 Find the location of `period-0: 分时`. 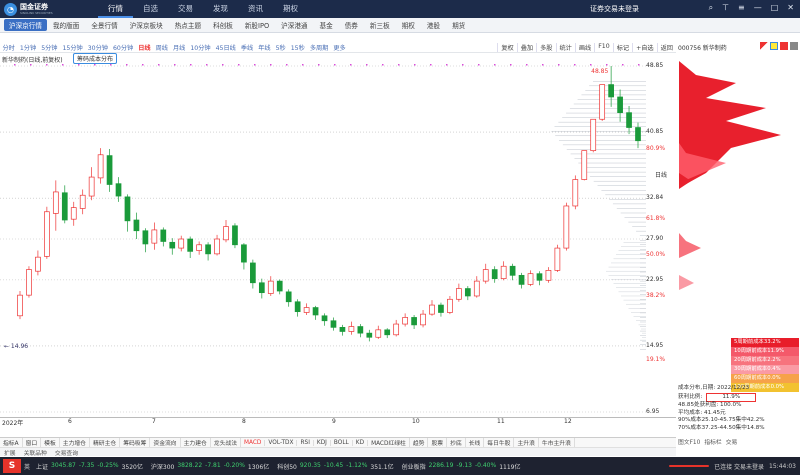

period-0: 分时 is located at coordinates (8, 47).